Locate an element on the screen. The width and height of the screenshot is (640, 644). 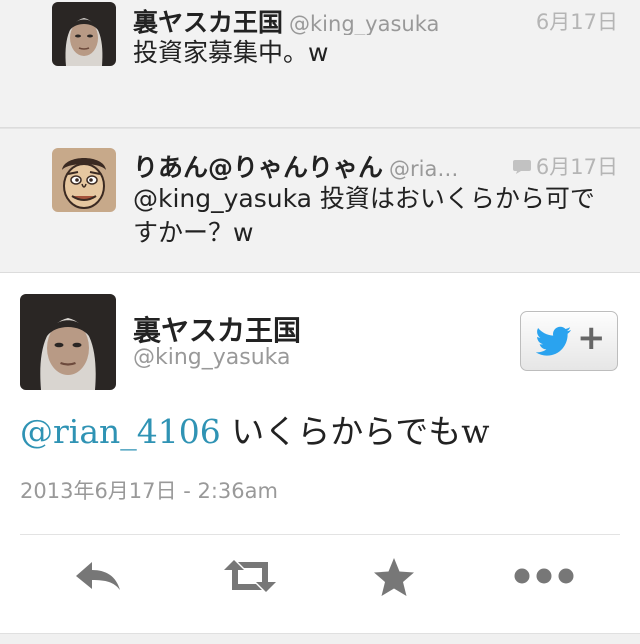
divider is located at coordinates (320, 534).